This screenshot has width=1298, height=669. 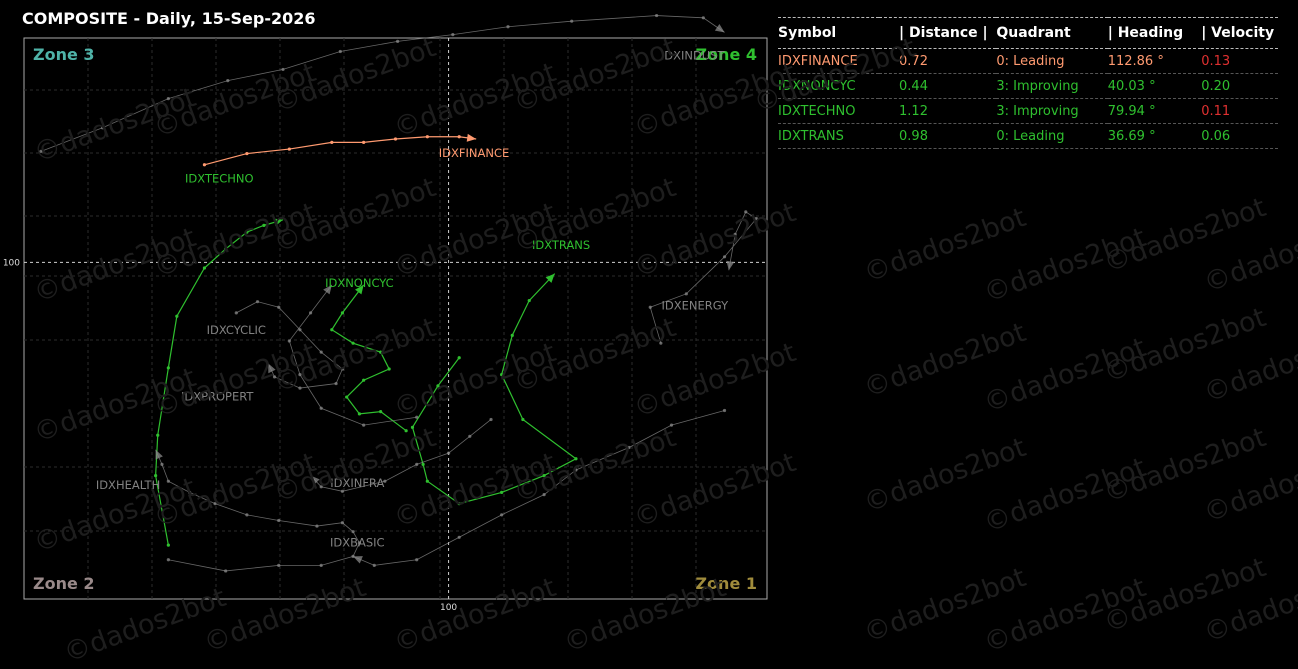 I want to click on col-velocity: | Velocity, so click(x=1238, y=33).